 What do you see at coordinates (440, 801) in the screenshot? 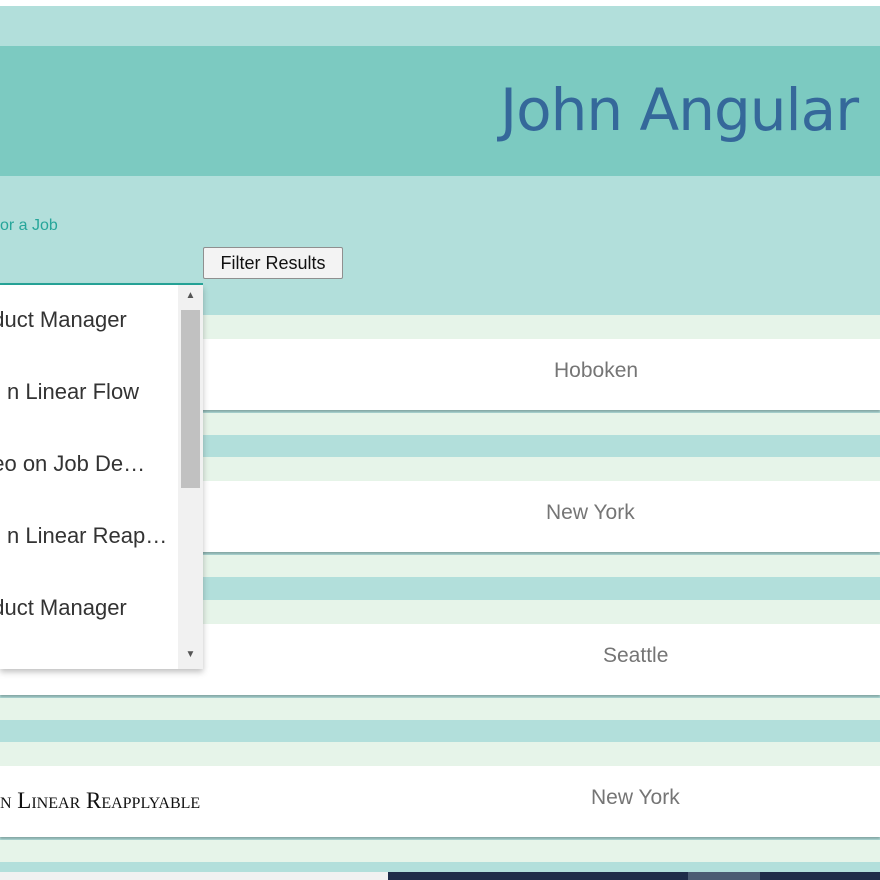
I see `job-card: n Linear Reapplyable New York` at bounding box center [440, 801].